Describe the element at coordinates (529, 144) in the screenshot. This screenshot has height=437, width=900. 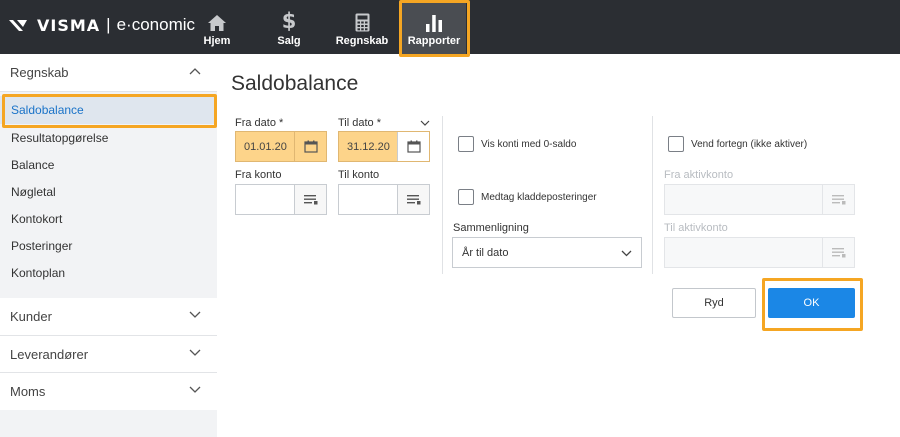
I see `vis-konti-0-saldo-label: Vis konti med 0-saldo` at that location.